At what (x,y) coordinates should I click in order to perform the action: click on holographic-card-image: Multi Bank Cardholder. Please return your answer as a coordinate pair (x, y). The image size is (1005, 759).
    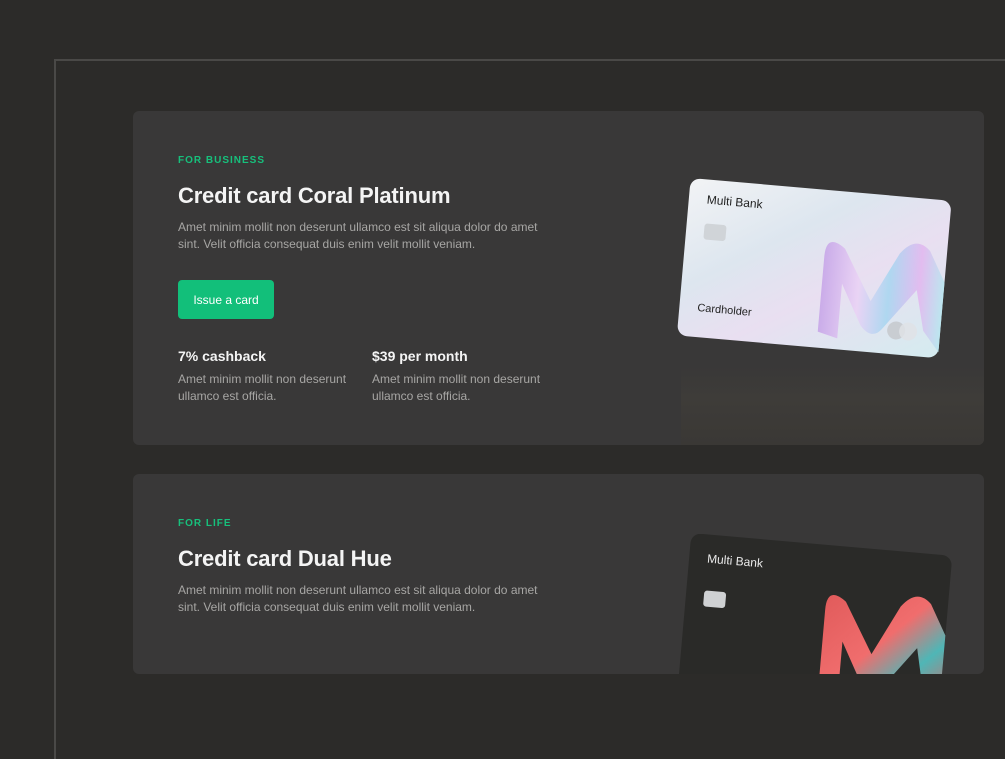
    Looking at the image, I should click on (814, 268).